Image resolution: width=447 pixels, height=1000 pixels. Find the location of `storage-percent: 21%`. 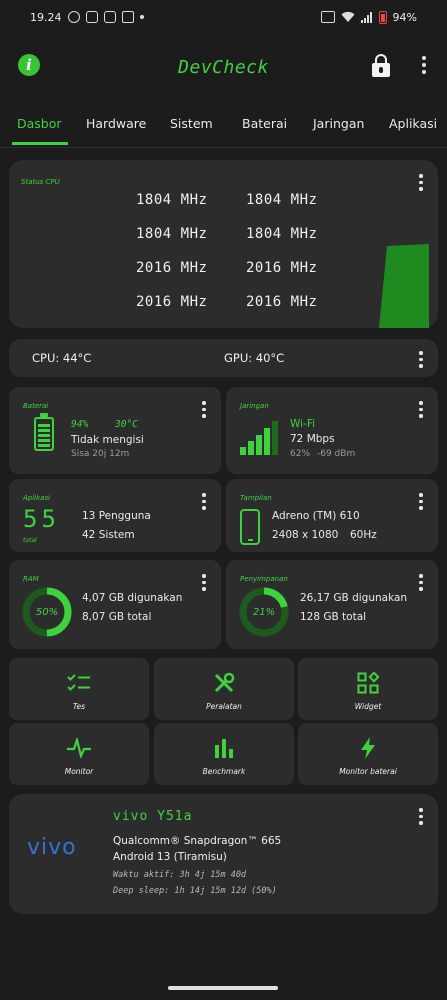

storage-percent: 21% is located at coordinates (264, 612).